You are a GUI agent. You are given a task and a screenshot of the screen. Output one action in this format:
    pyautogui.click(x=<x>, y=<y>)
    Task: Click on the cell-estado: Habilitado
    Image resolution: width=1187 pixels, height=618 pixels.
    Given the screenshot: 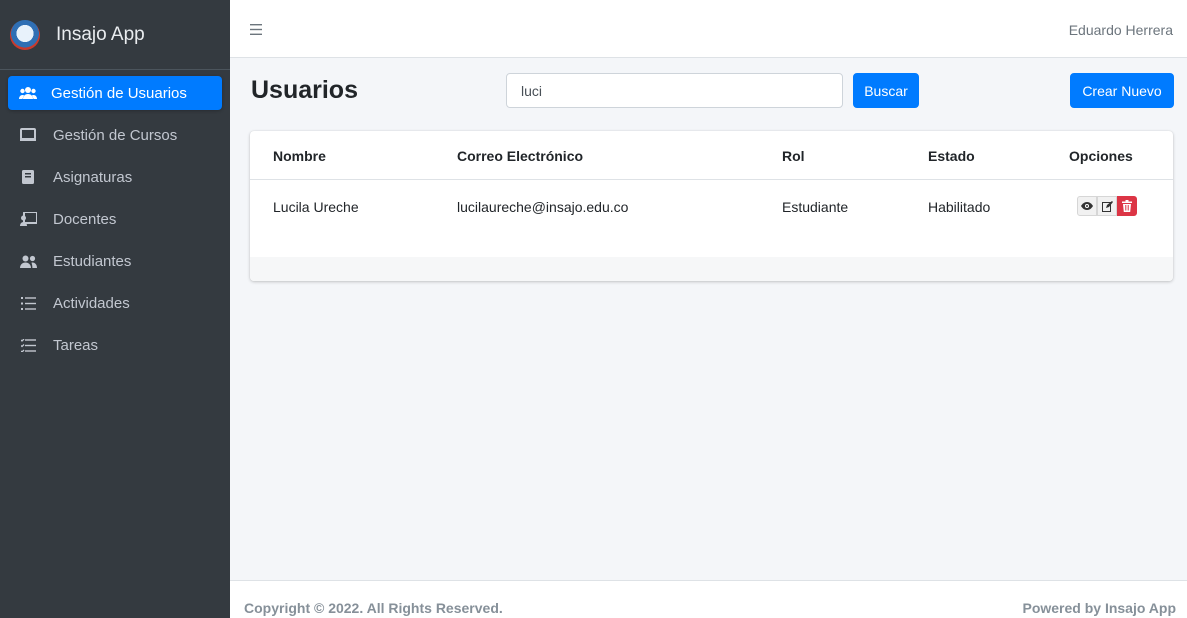 What is the action you would take?
    pyautogui.click(x=959, y=207)
    